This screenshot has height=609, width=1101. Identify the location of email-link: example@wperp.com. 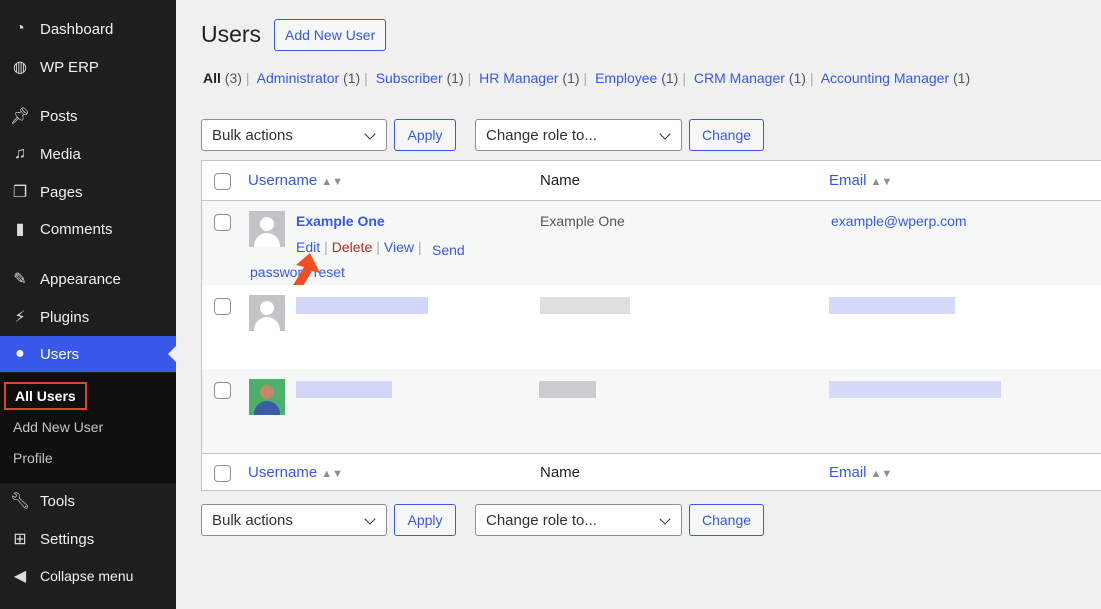
(899, 221).